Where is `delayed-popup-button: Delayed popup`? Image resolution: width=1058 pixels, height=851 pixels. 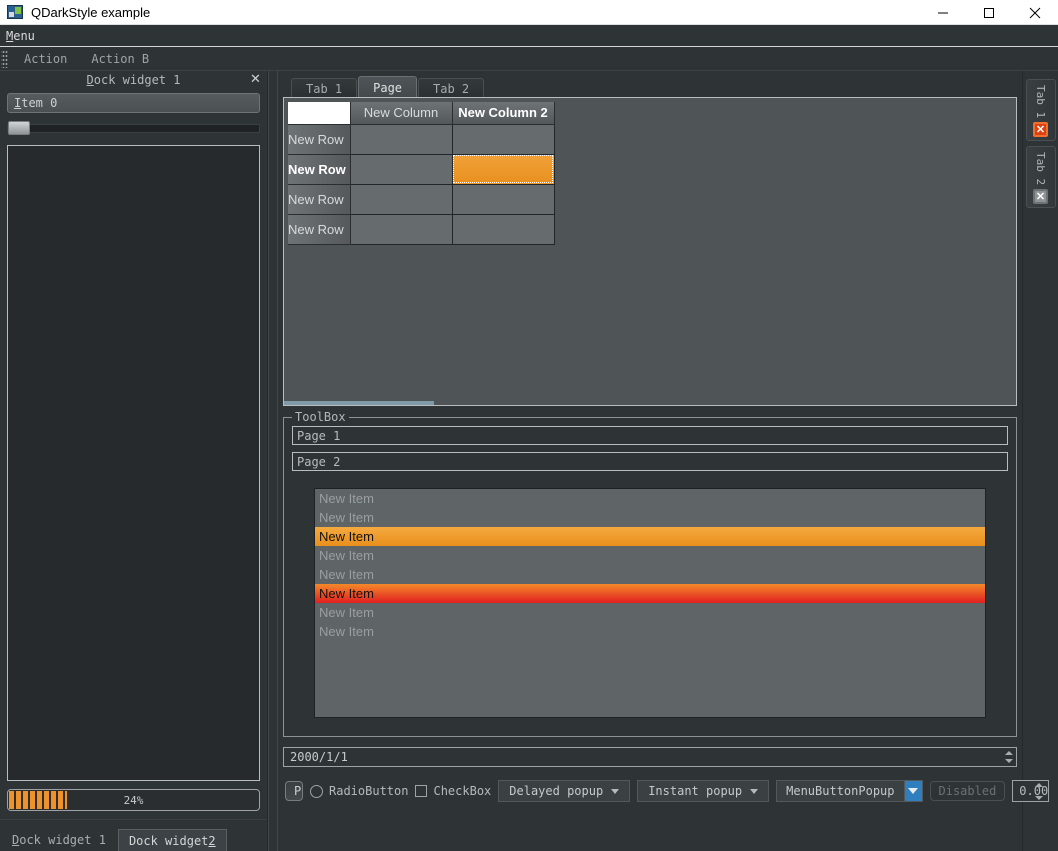 delayed-popup-button: Delayed popup is located at coordinates (564, 791).